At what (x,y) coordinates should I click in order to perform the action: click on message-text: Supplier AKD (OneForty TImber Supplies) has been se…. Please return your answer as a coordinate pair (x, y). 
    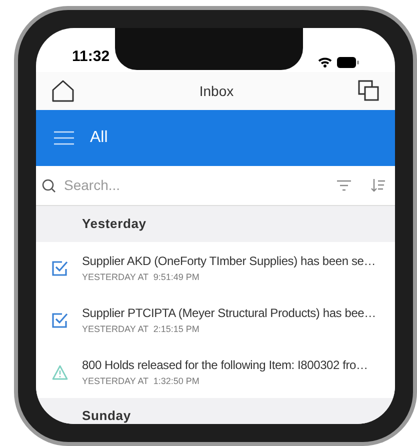
    Looking at the image, I should click on (229, 261).